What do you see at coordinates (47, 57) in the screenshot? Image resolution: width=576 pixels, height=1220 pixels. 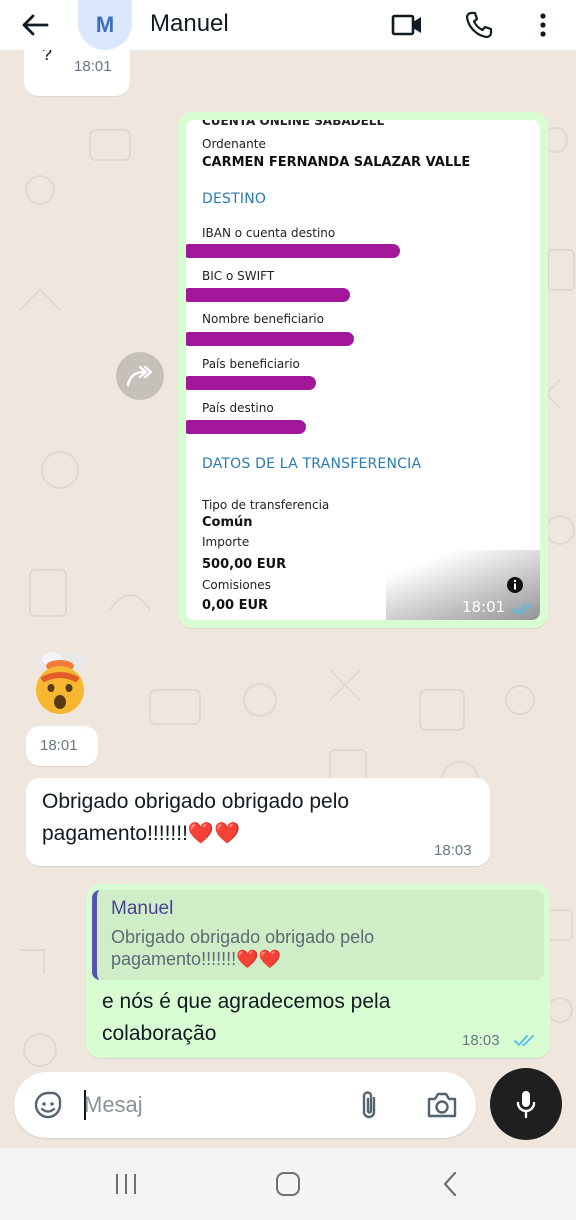 I see `message-text: ?` at bounding box center [47, 57].